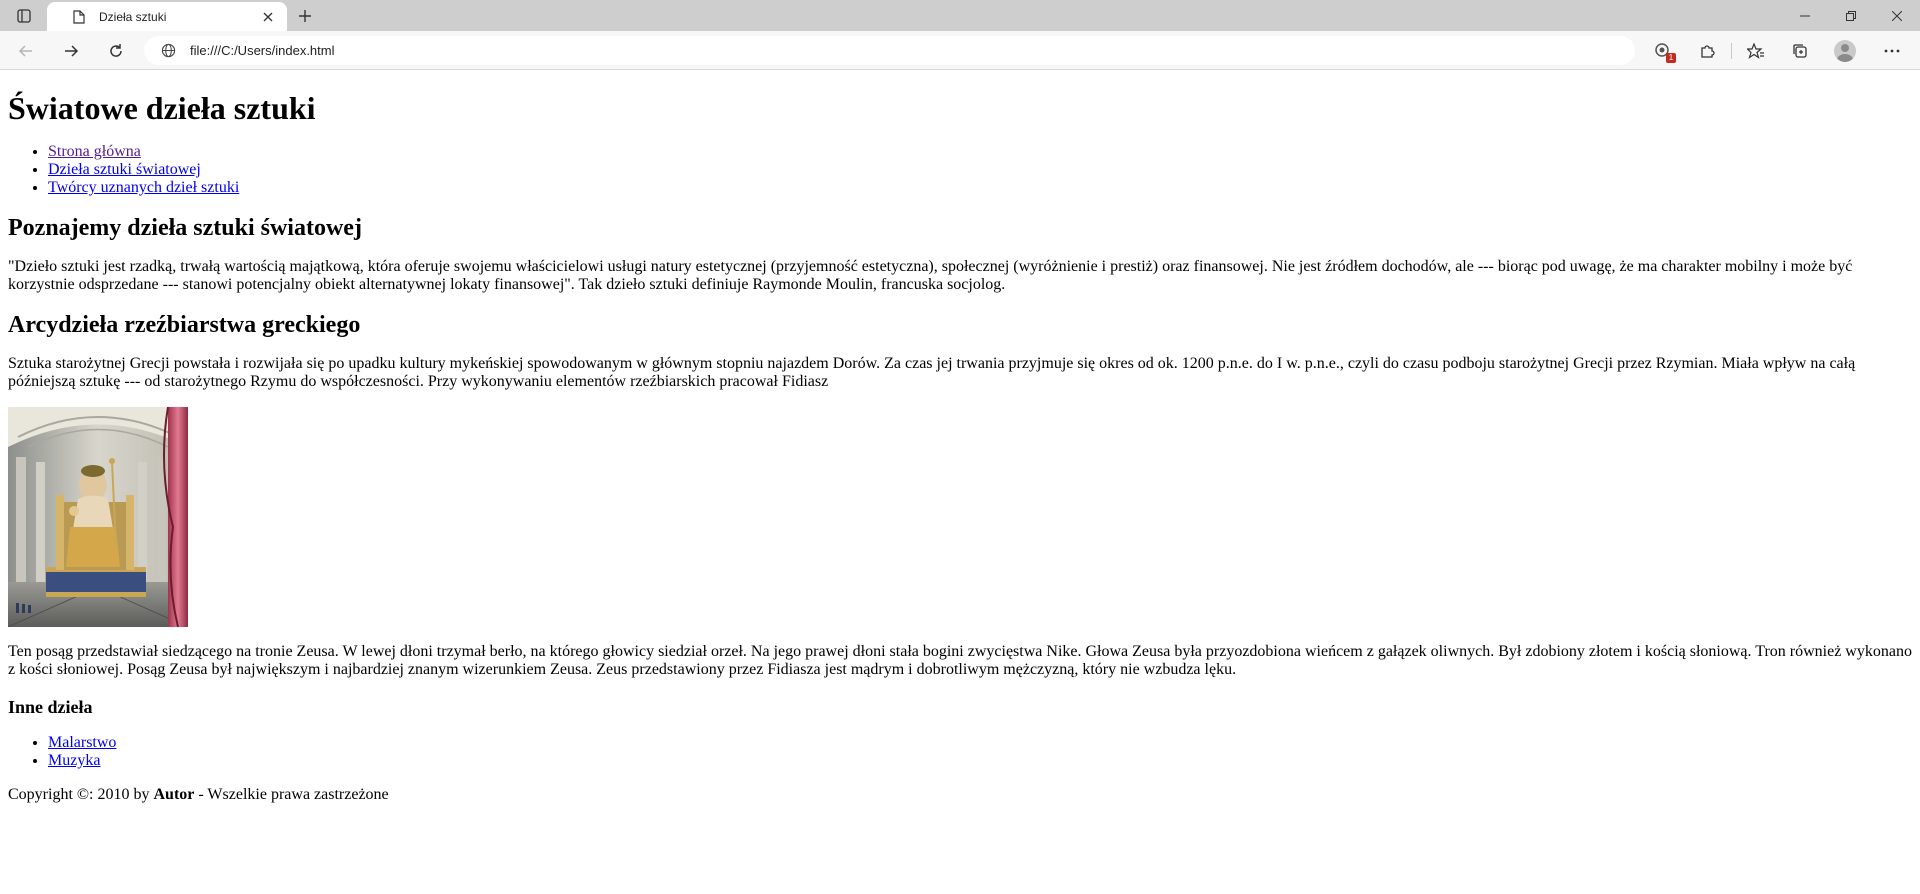 This screenshot has width=1920, height=894. I want to click on new-tab-button, so click(305, 16).